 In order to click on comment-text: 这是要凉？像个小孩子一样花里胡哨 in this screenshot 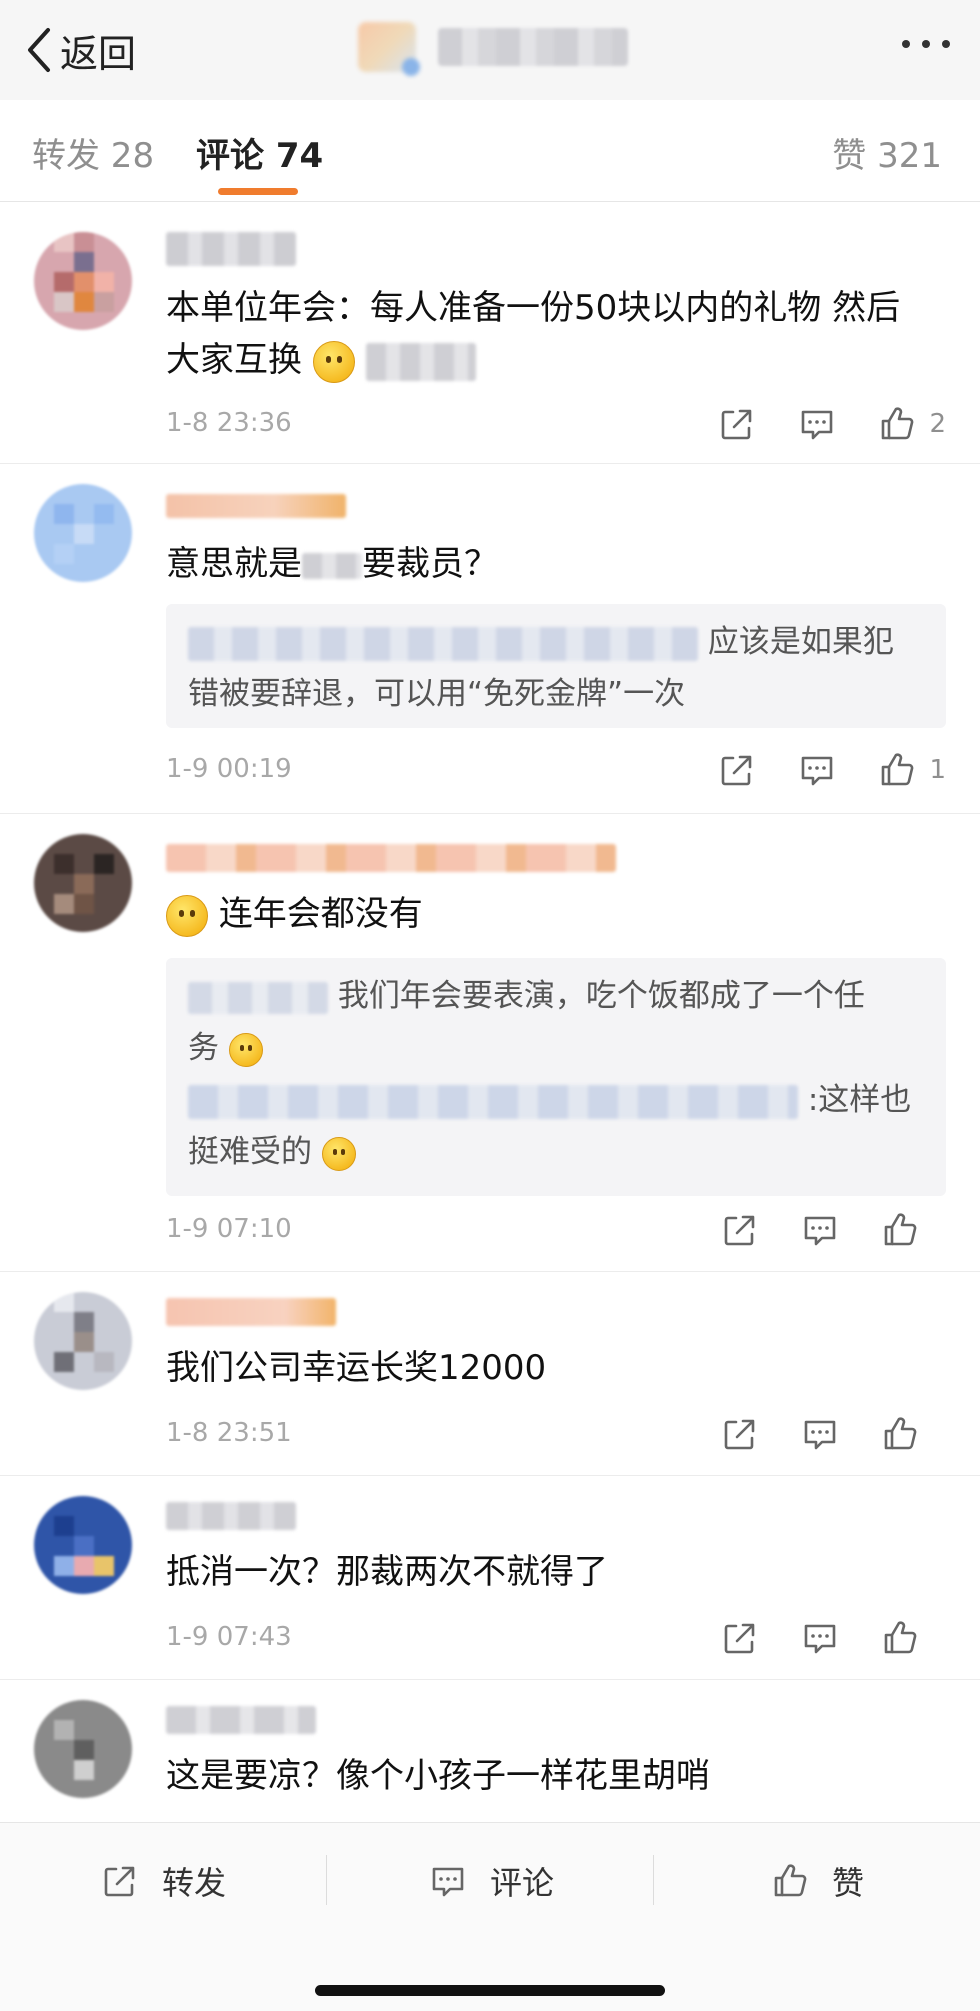, I will do `click(556, 1776)`.